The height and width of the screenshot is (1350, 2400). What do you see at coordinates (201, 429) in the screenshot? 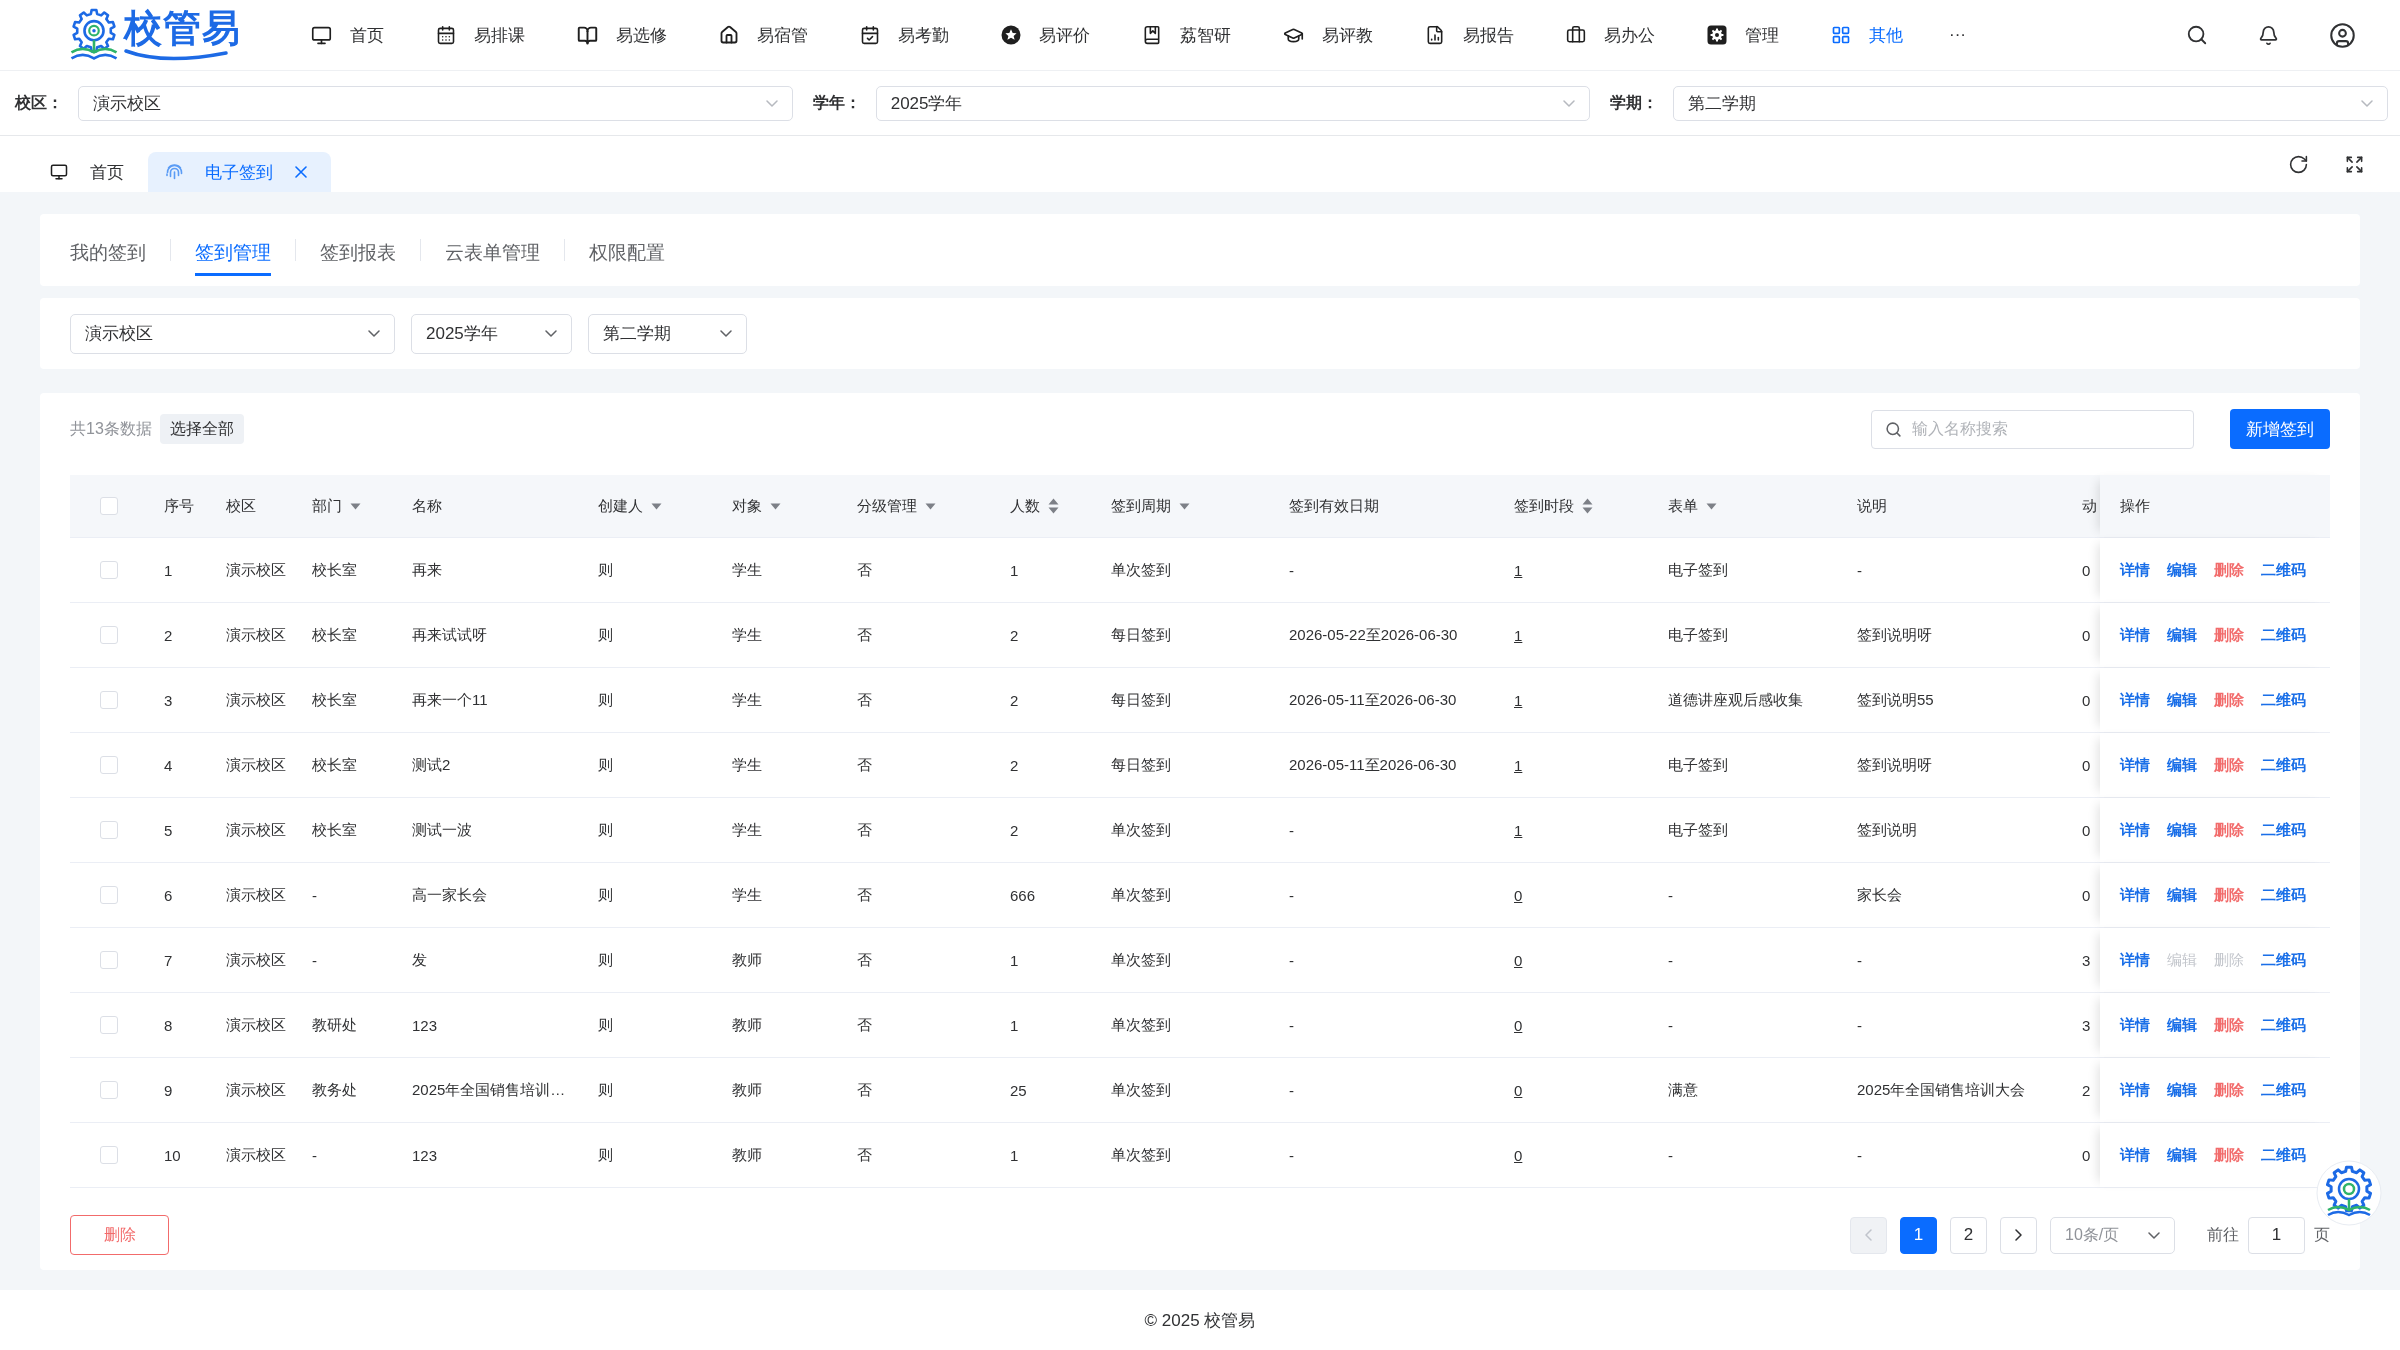
I see `select-all-button: 选择全部` at bounding box center [201, 429].